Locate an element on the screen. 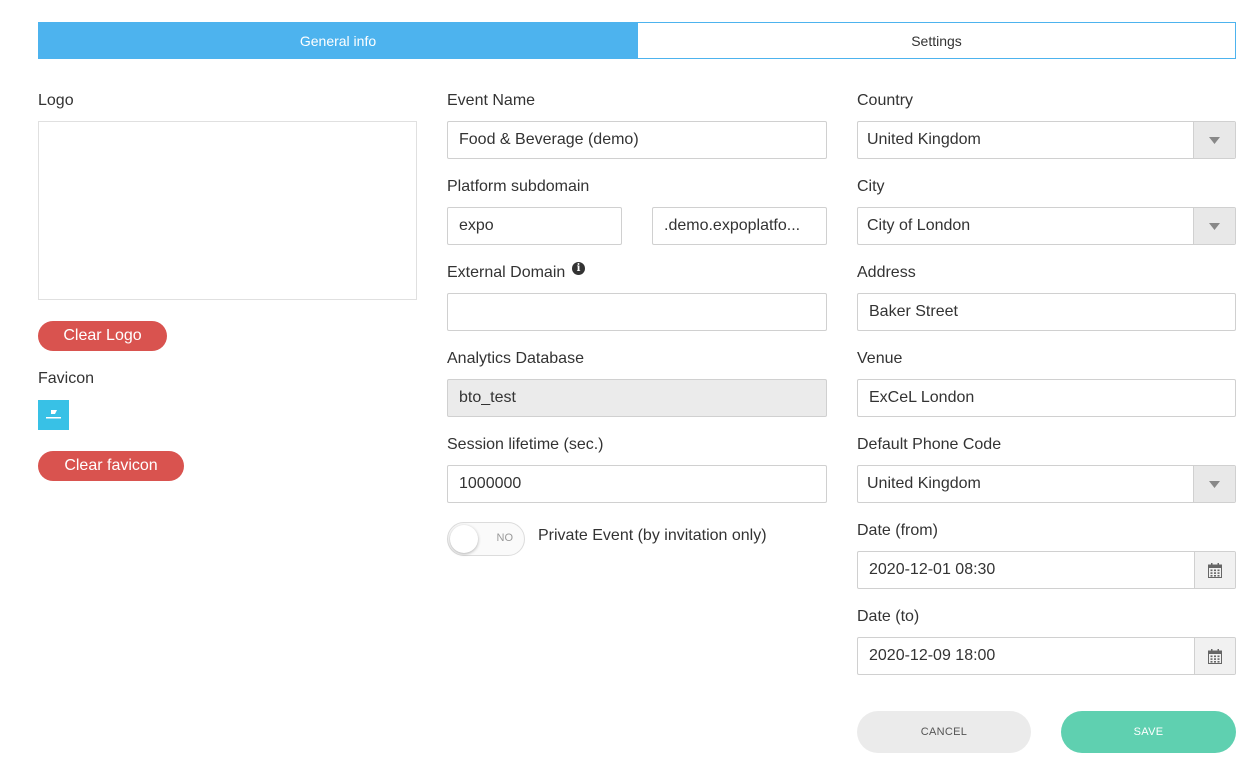 The image size is (1245, 779). favicon-image is located at coordinates (53, 415).